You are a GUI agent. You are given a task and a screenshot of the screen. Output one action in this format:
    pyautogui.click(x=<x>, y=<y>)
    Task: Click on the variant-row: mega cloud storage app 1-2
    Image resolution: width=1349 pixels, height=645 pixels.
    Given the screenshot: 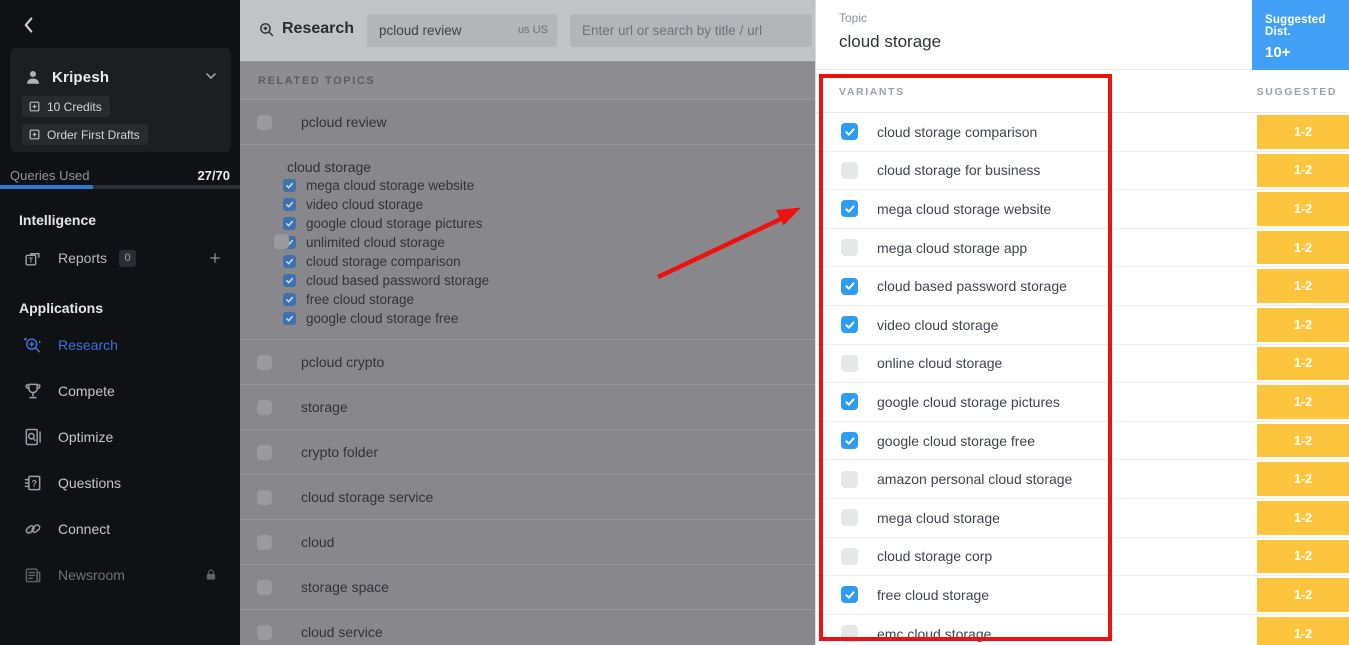 What is the action you would take?
    pyautogui.click(x=1082, y=248)
    